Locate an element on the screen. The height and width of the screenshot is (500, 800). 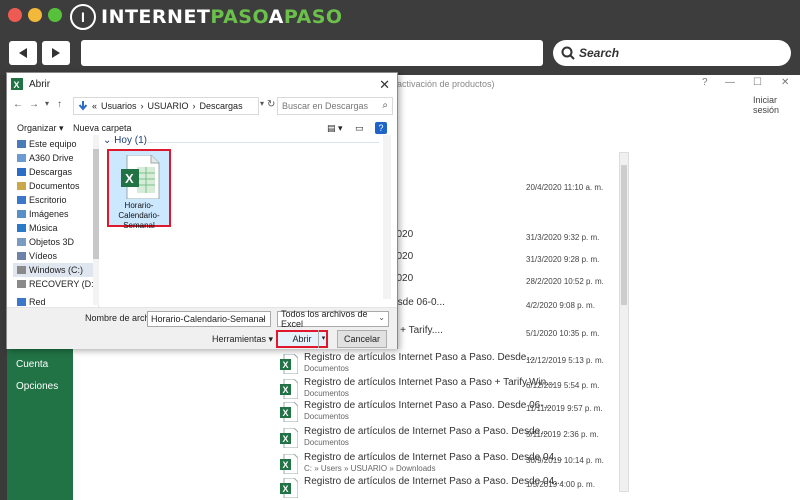
maximize-button: ☐ is located at coordinates (757, 82).